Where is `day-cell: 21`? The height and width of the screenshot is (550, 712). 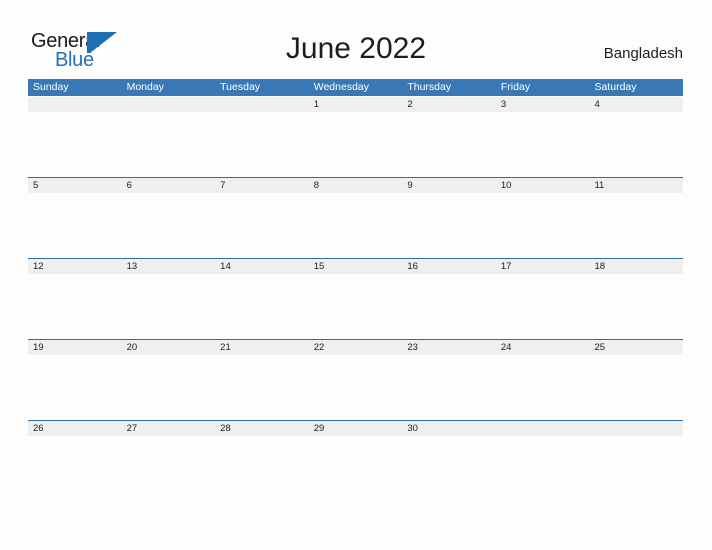 day-cell: 21 is located at coordinates (262, 347).